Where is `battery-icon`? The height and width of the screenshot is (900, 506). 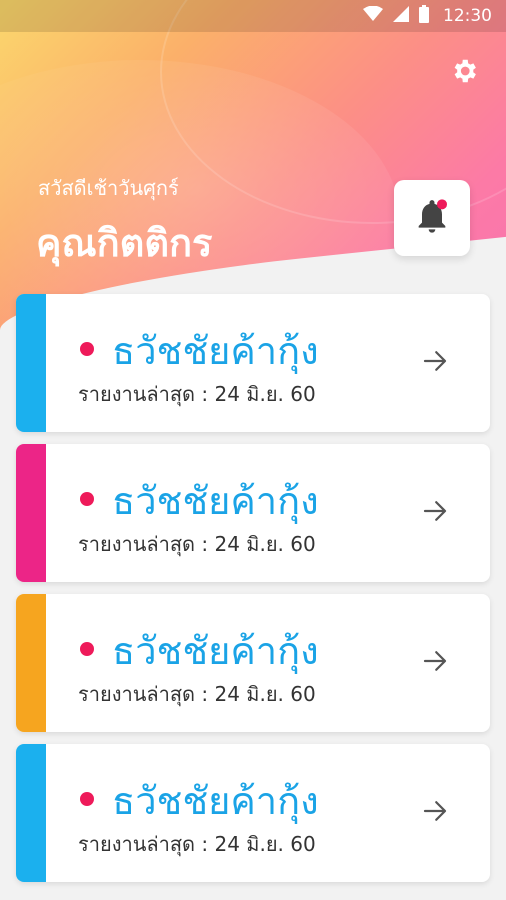
battery-icon is located at coordinates (424, 16).